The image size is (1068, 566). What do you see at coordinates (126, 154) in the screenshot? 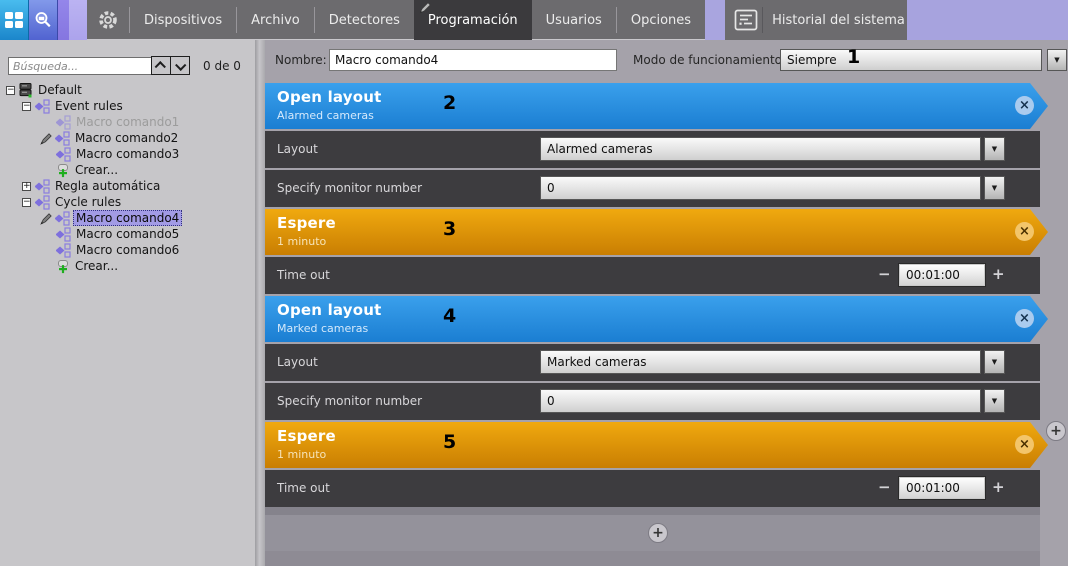
I see `tree-item-macro-comando3: Macro comando3` at bounding box center [126, 154].